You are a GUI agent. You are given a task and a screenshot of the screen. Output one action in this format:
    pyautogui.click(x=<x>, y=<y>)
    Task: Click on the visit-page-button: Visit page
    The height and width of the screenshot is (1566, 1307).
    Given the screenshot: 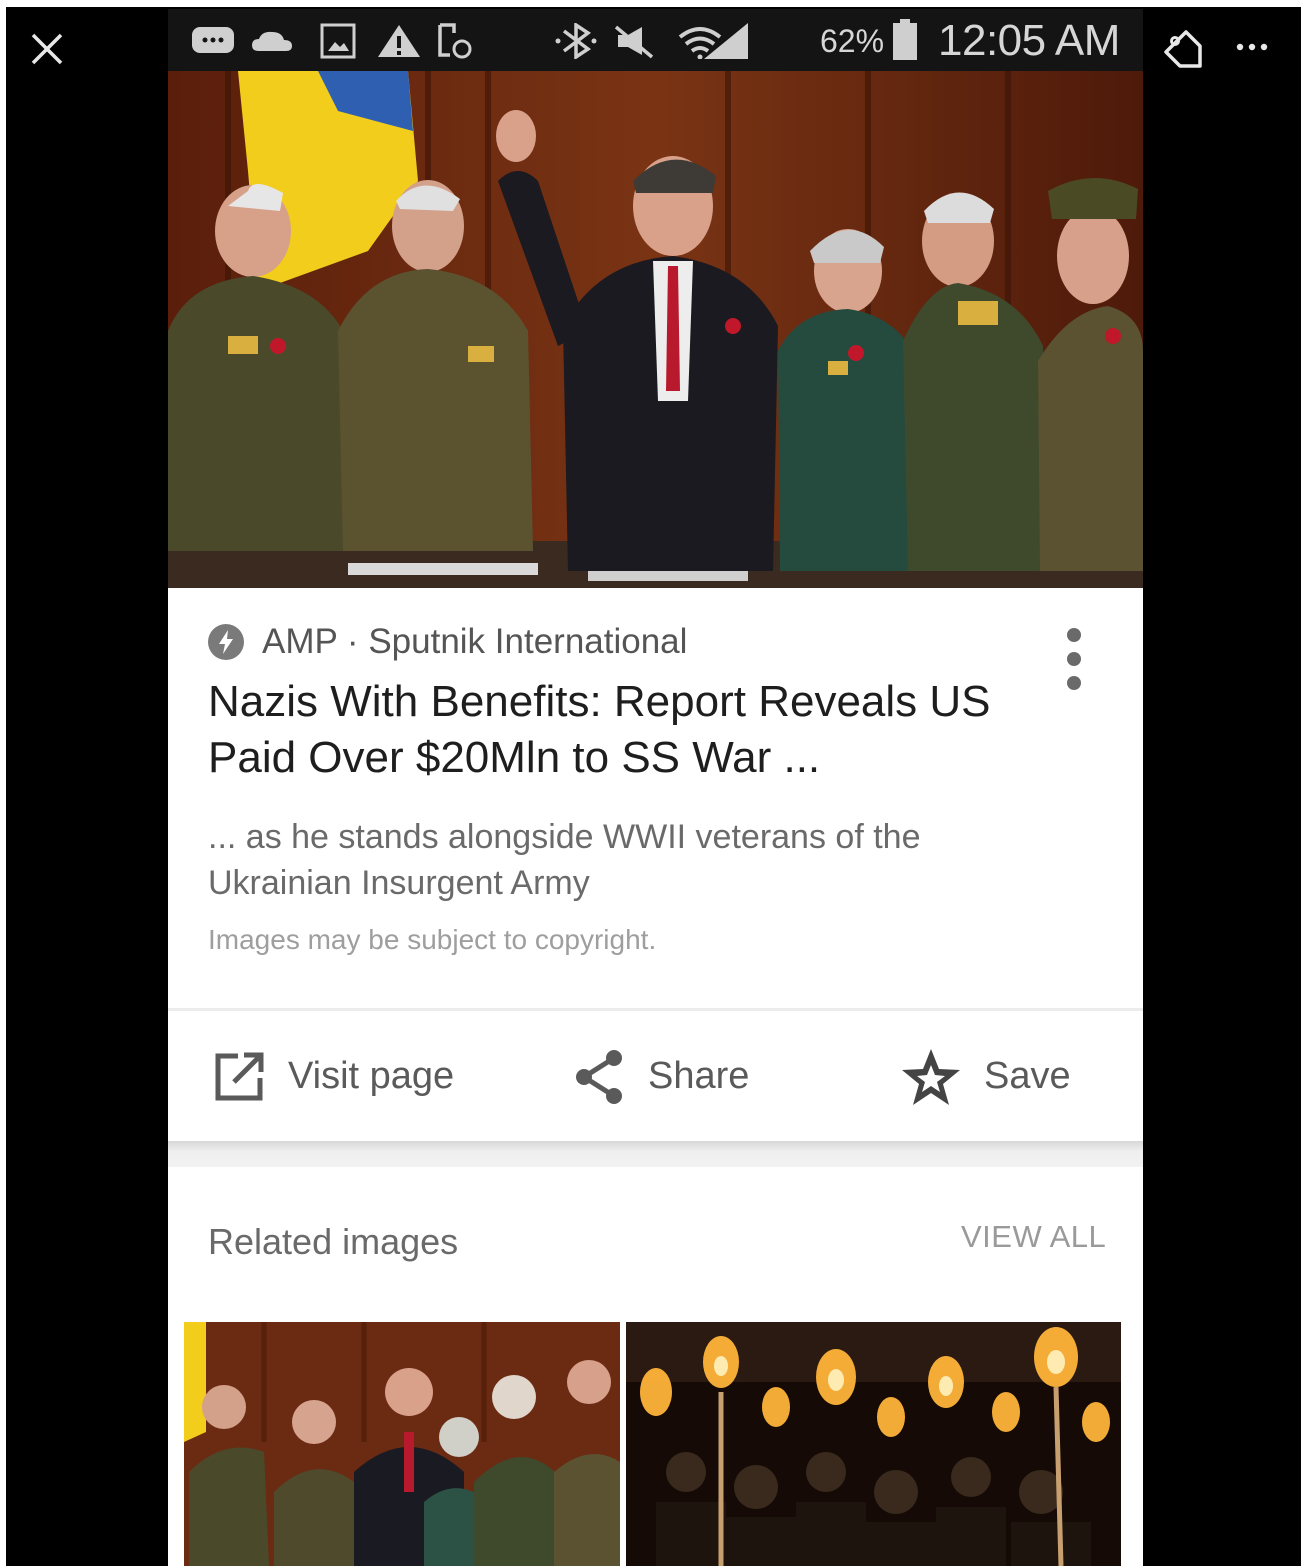 What is the action you would take?
    pyautogui.click(x=333, y=1076)
    